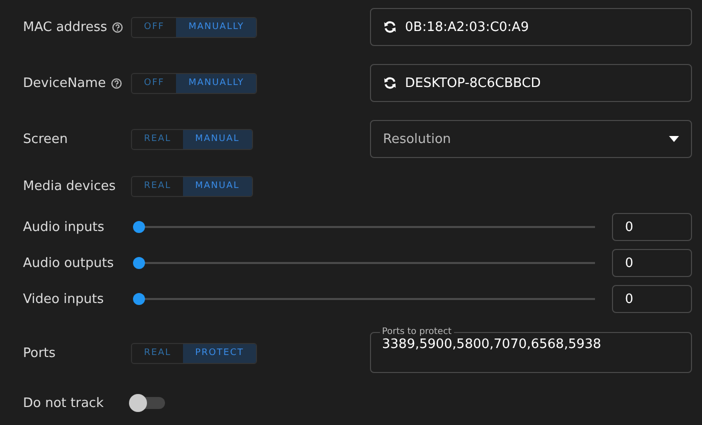 The image size is (702, 425). Describe the element at coordinates (64, 83) in the screenshot. I see `setting-label: DeviceName` at that location.